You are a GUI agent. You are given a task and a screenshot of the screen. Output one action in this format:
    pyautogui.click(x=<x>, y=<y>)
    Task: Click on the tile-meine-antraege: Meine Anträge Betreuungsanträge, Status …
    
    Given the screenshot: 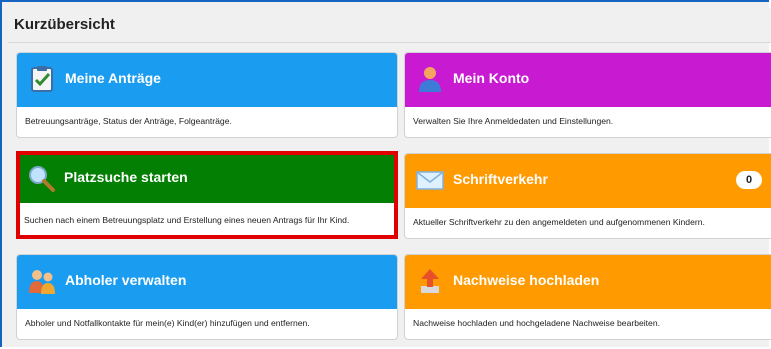 What is the action you would take?
    pyautogui.click(x=207, y=95)
    